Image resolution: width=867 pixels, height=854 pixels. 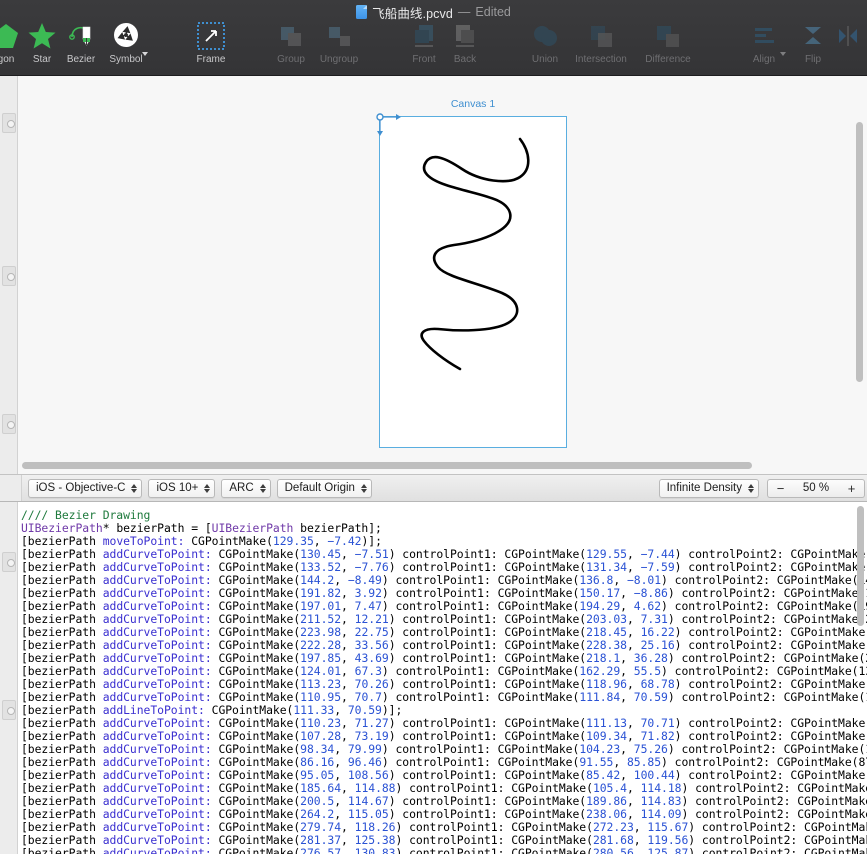 I want to click on canvas-origin-handle, so click(x=387, y=124).